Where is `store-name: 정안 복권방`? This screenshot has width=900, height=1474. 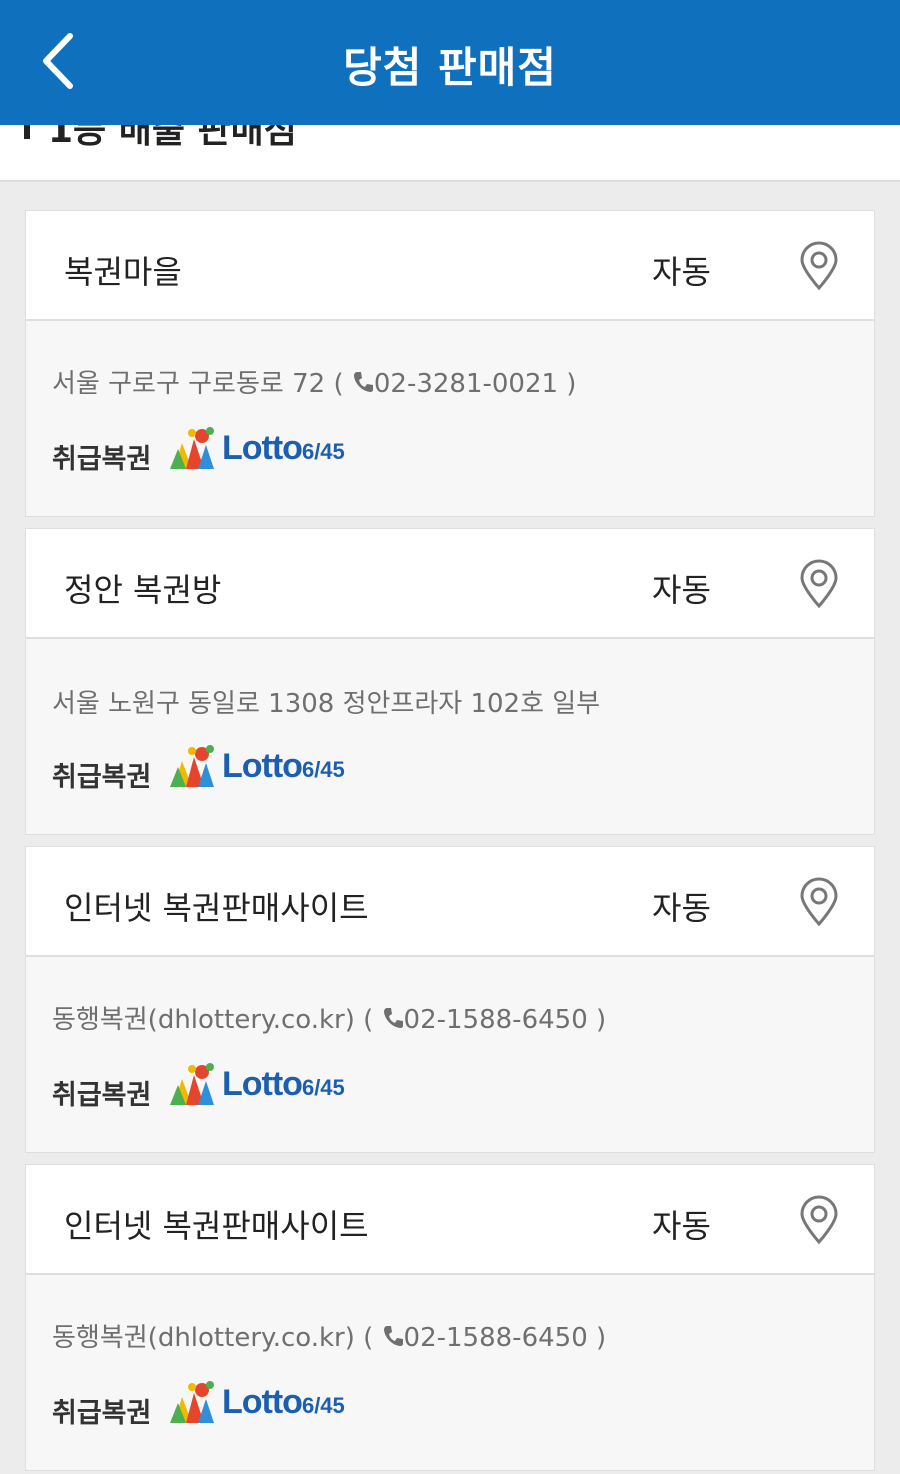 store-name: 정안 복권방 is located at coordinates (143, 590).